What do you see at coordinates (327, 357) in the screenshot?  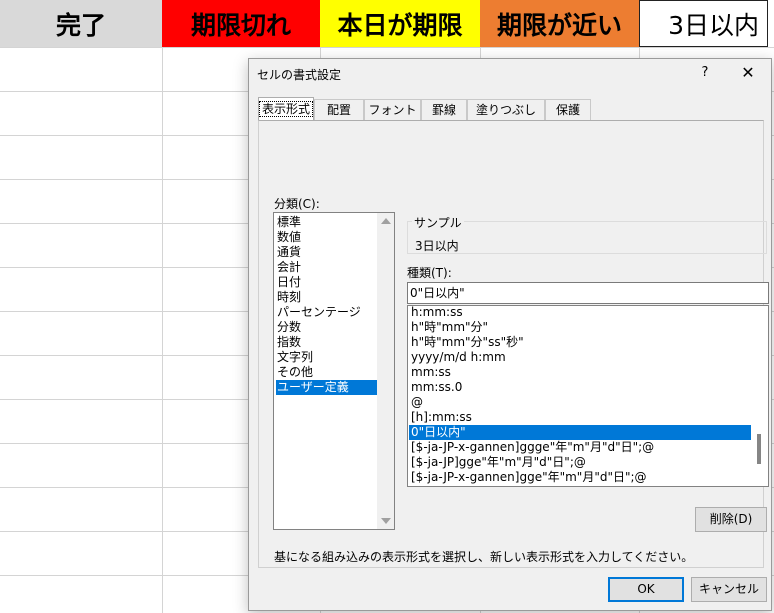 I see `category-item: 文字列` at bounding box center [327, 357].